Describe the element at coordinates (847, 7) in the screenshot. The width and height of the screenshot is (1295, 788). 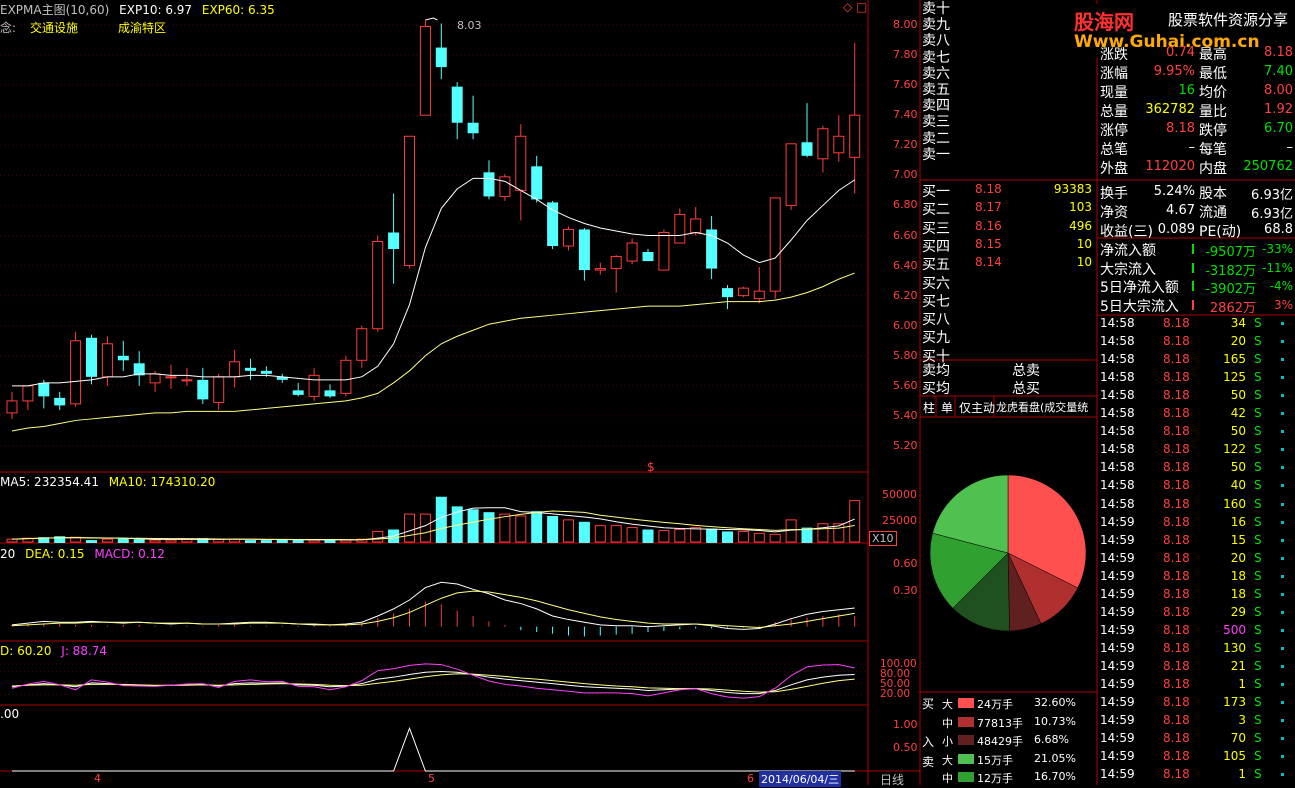
I see `settings-diamond-icon: ◇` at that location.